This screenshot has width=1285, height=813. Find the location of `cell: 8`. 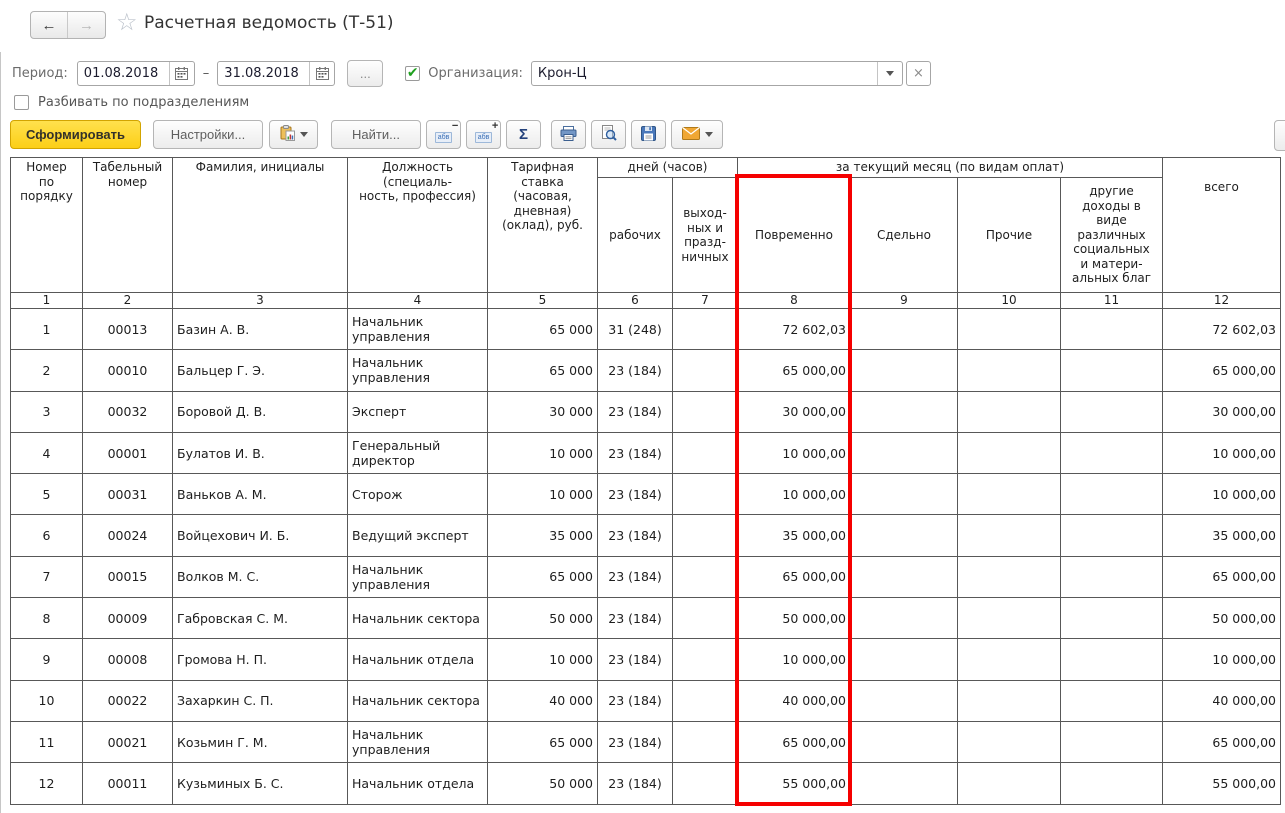

cell: 8 is located at coordinates (46, 618).